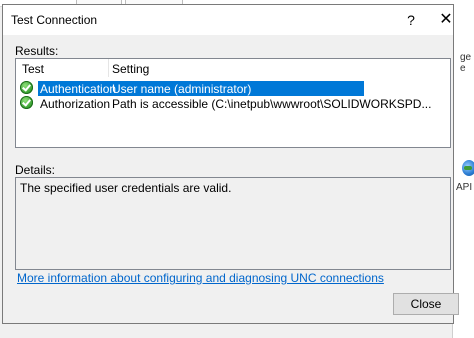  Describe the element at coordinates (466, 63) in the screenshot. I see `background-text-fragment: ge e` at that location.